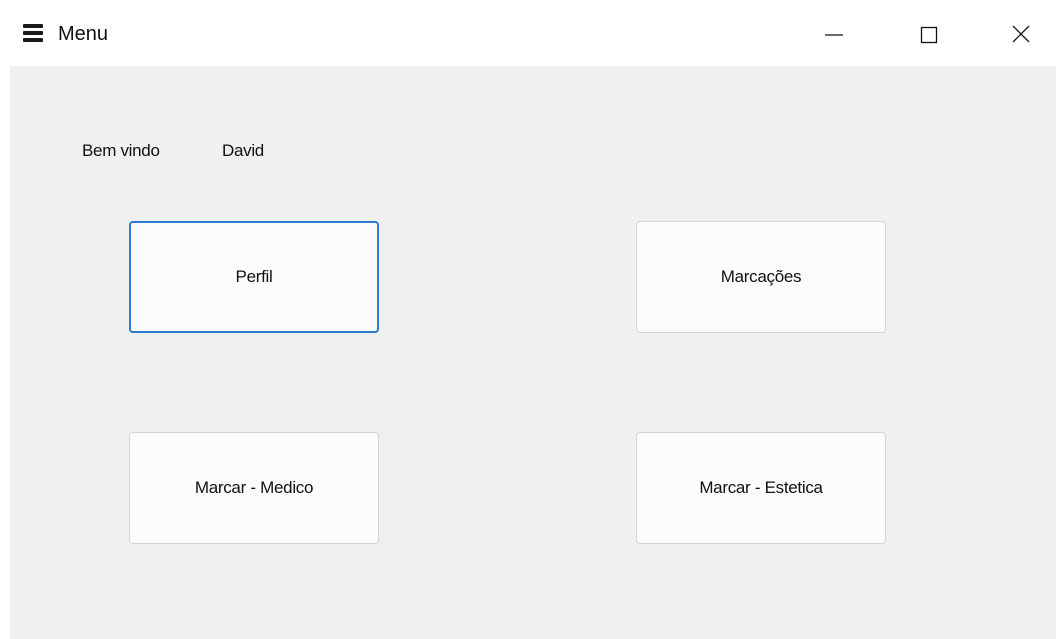  I want to click on marcacoes-button: Marcações, so click(761, 277).